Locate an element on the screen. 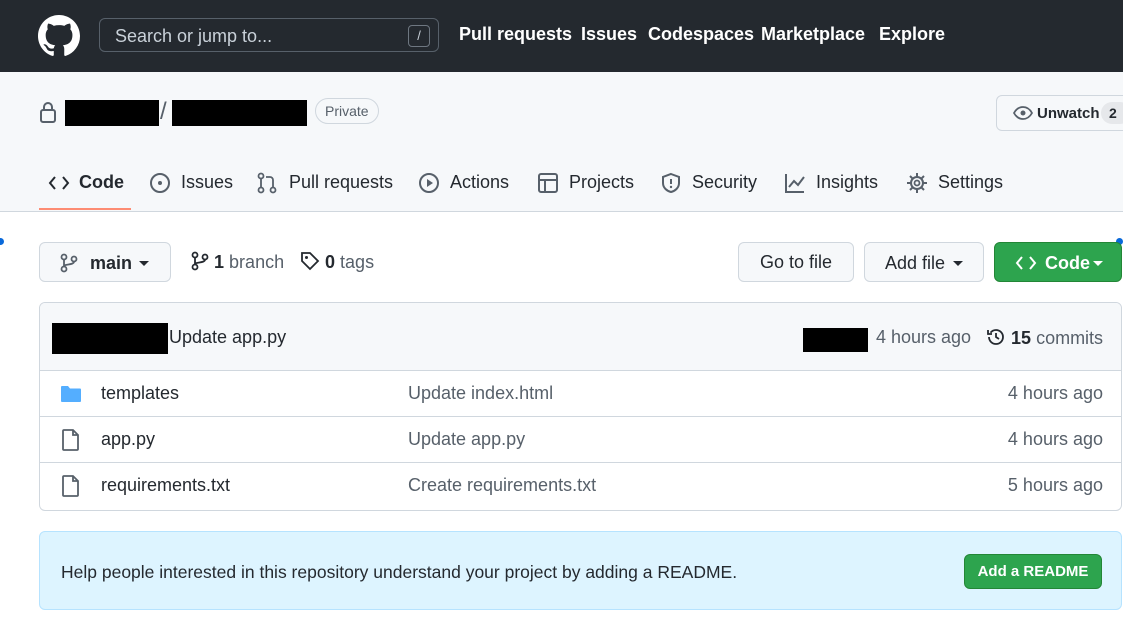  search-shortcut-key: / is located at coordinates (419, 36).